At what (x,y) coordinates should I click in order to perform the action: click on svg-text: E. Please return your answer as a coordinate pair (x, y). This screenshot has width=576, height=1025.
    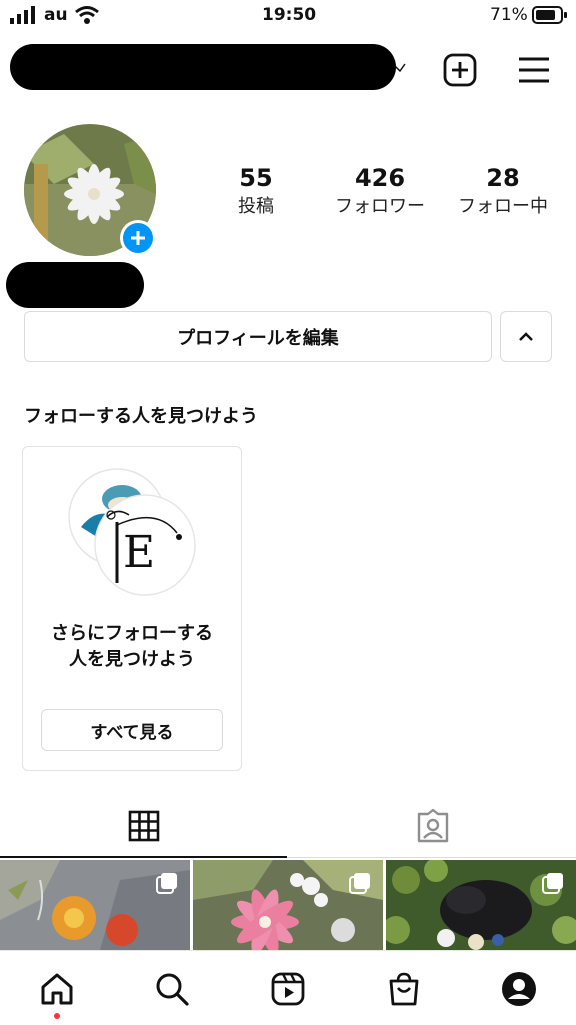
    Looking at the image, I should click on (139, 552).